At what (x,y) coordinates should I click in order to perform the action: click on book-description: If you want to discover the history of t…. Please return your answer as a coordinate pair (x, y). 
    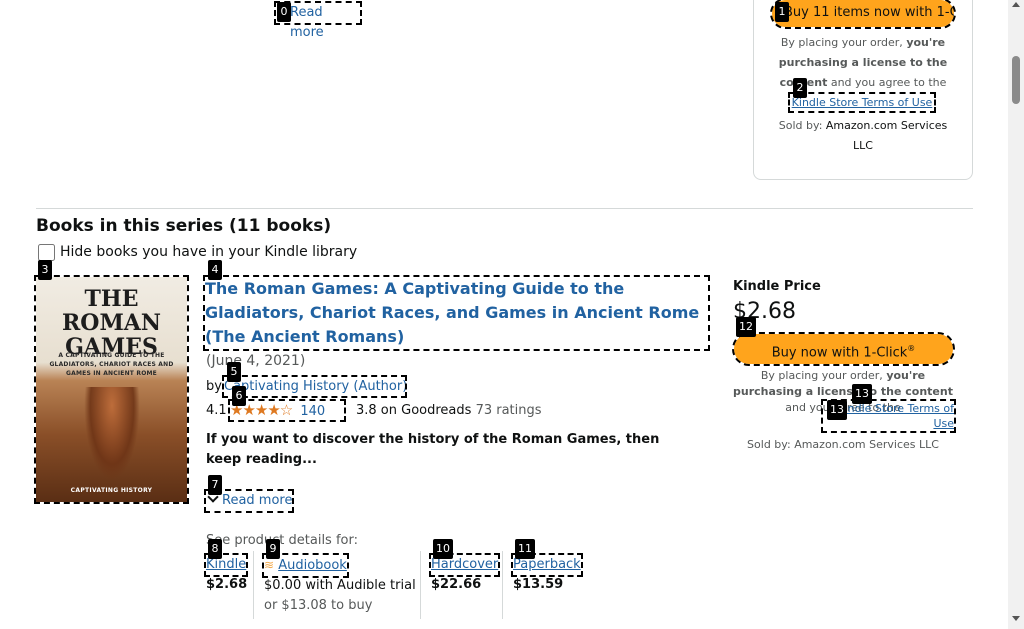
    Looking at the image, I should click on (433, 449).